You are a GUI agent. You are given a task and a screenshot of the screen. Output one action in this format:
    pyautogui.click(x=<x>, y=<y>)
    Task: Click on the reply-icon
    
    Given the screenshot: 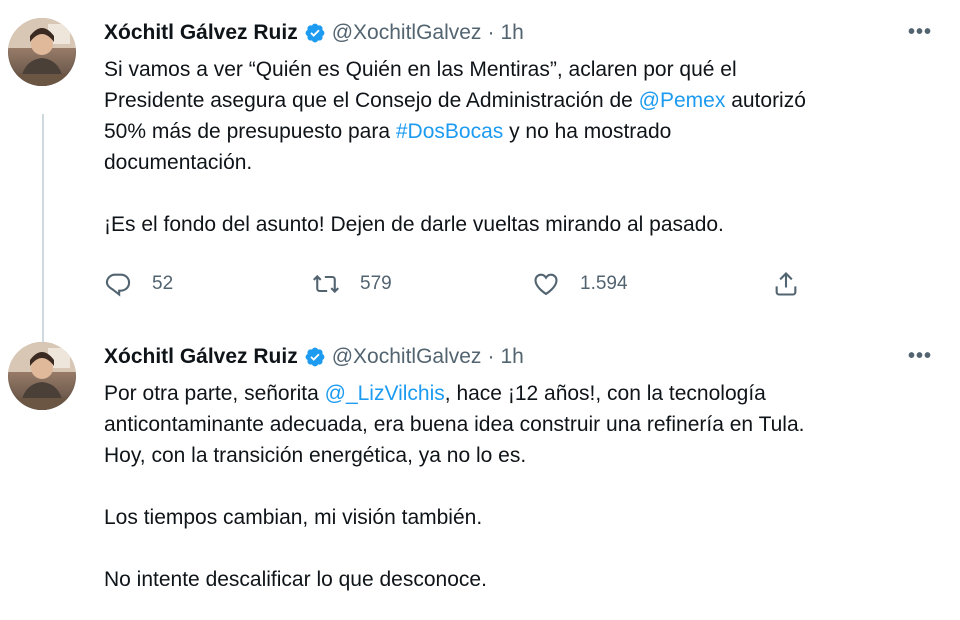 What is the action you would take?
    pyautogui.click(x=118, y=285)
    